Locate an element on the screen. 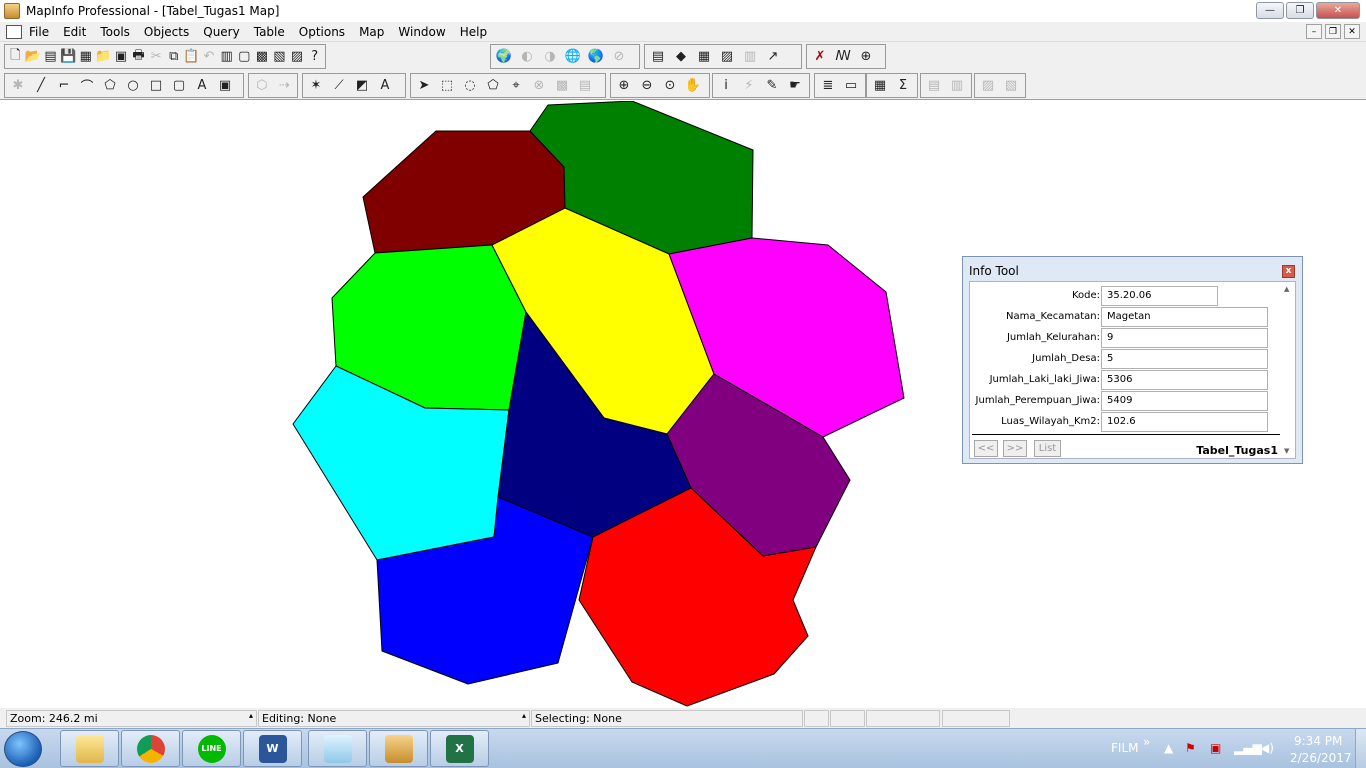 This screenshot has height=768, width=1366. disabled-tool-a-icon: ▨ is located at coordinates (988, 86).